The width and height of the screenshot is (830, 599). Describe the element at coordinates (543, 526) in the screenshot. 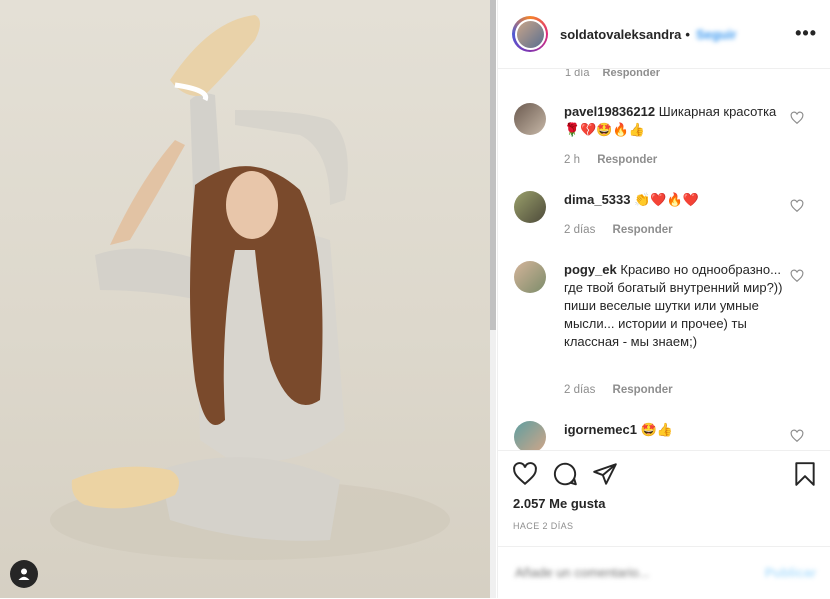

I see `post-timestamp: HACE 2 DÍAS` at that location.